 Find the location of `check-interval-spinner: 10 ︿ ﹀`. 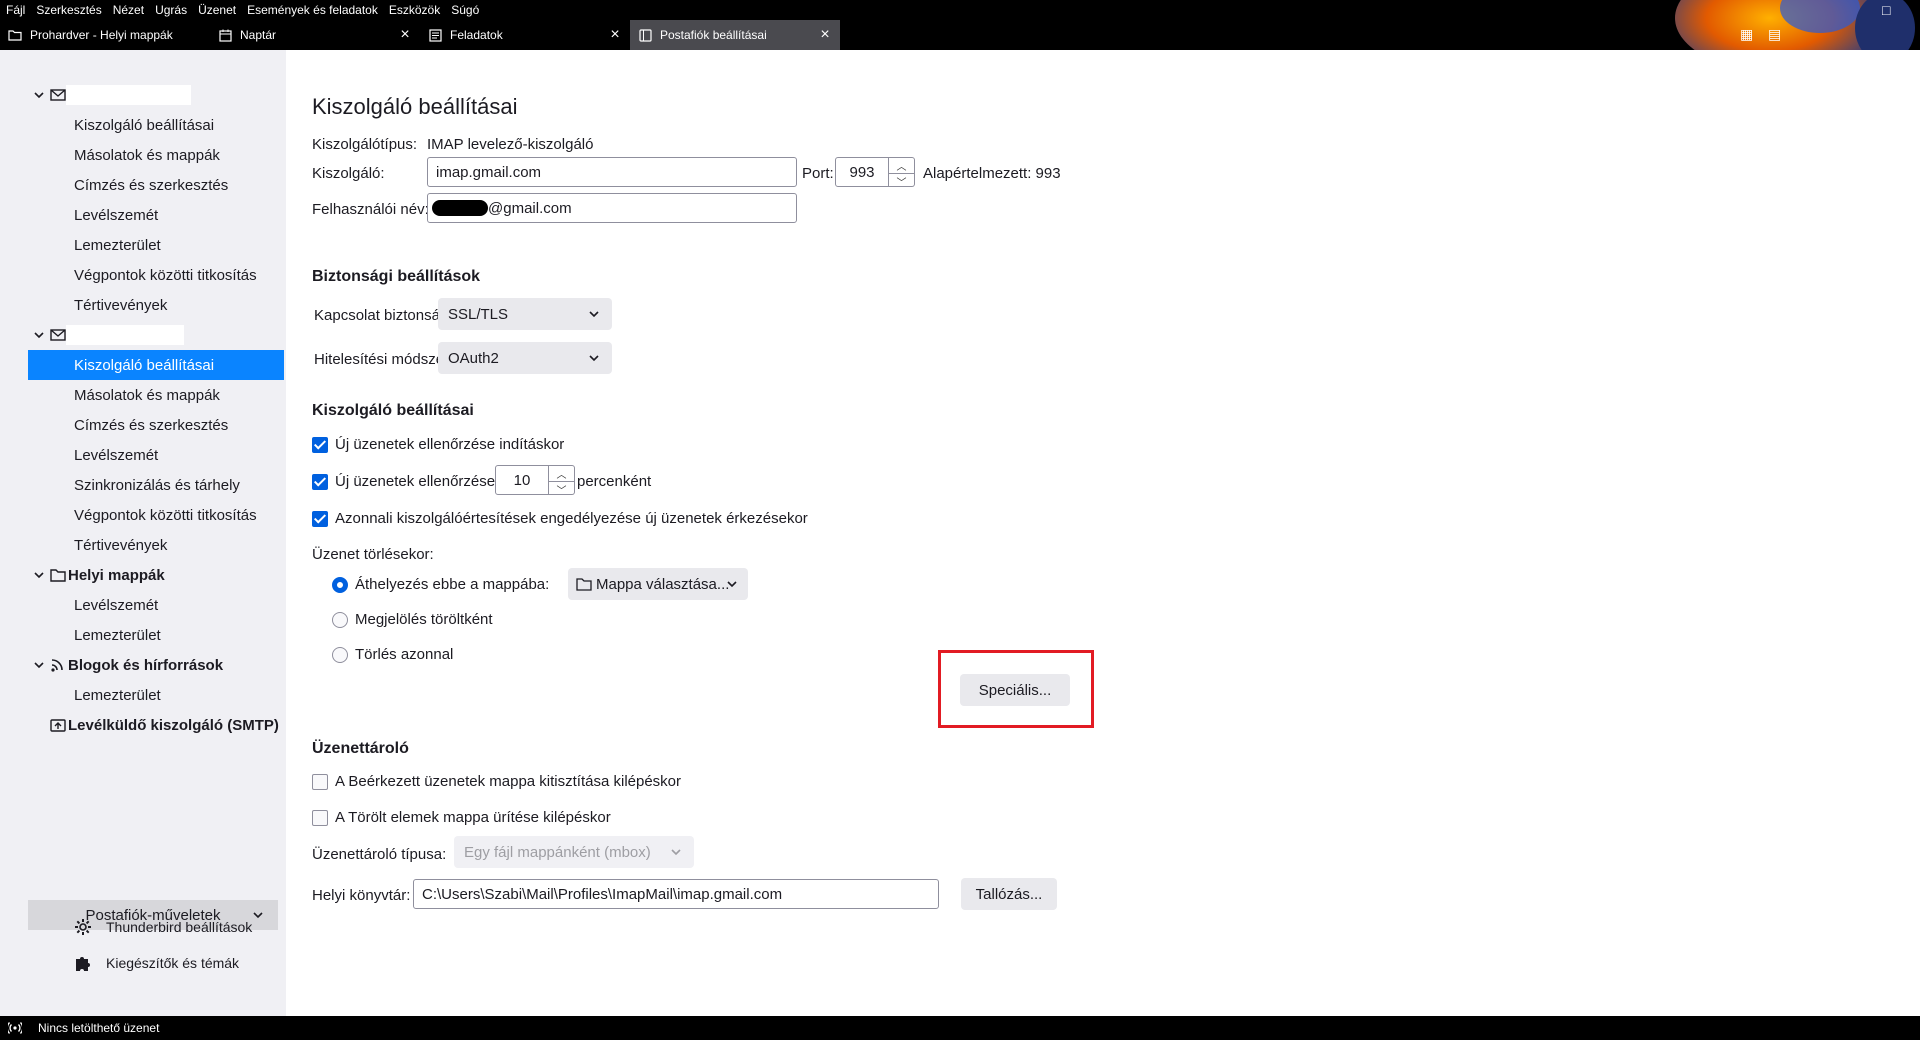

check-interval-spinner: 10 ︿ ﹀ is located at coordinates (535, 481).